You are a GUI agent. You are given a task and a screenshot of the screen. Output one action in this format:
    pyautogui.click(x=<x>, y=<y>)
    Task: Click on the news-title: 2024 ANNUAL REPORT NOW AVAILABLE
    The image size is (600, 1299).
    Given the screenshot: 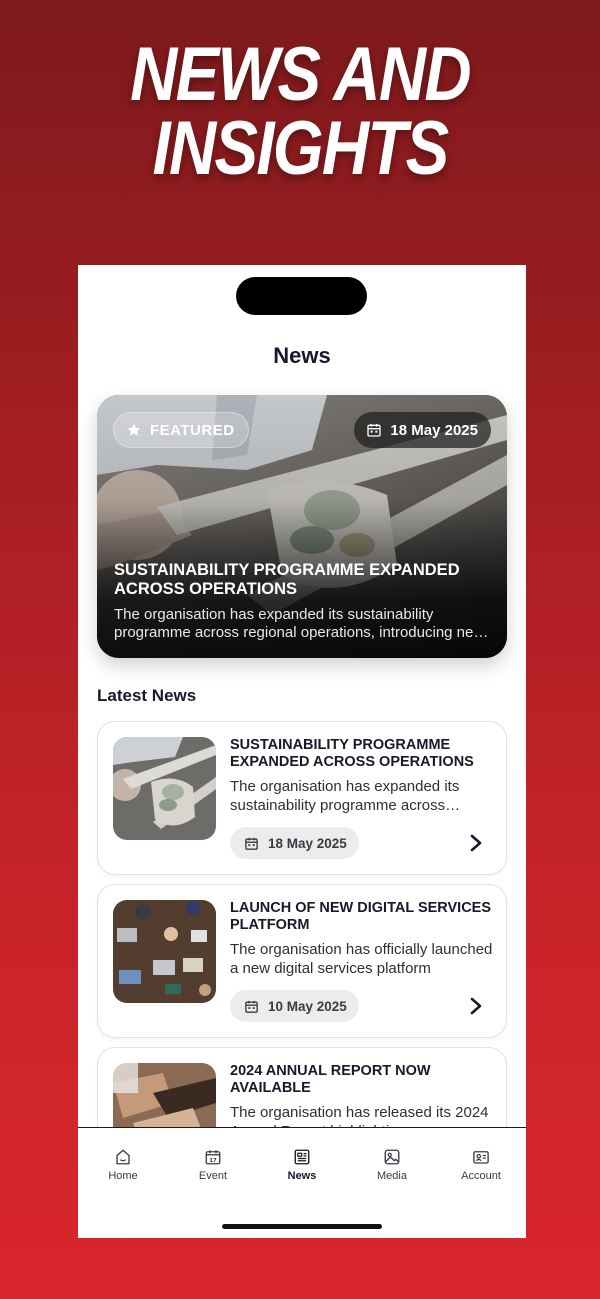 What is the action you would take?
    pyautogui.click(x=330, y=1079)
    